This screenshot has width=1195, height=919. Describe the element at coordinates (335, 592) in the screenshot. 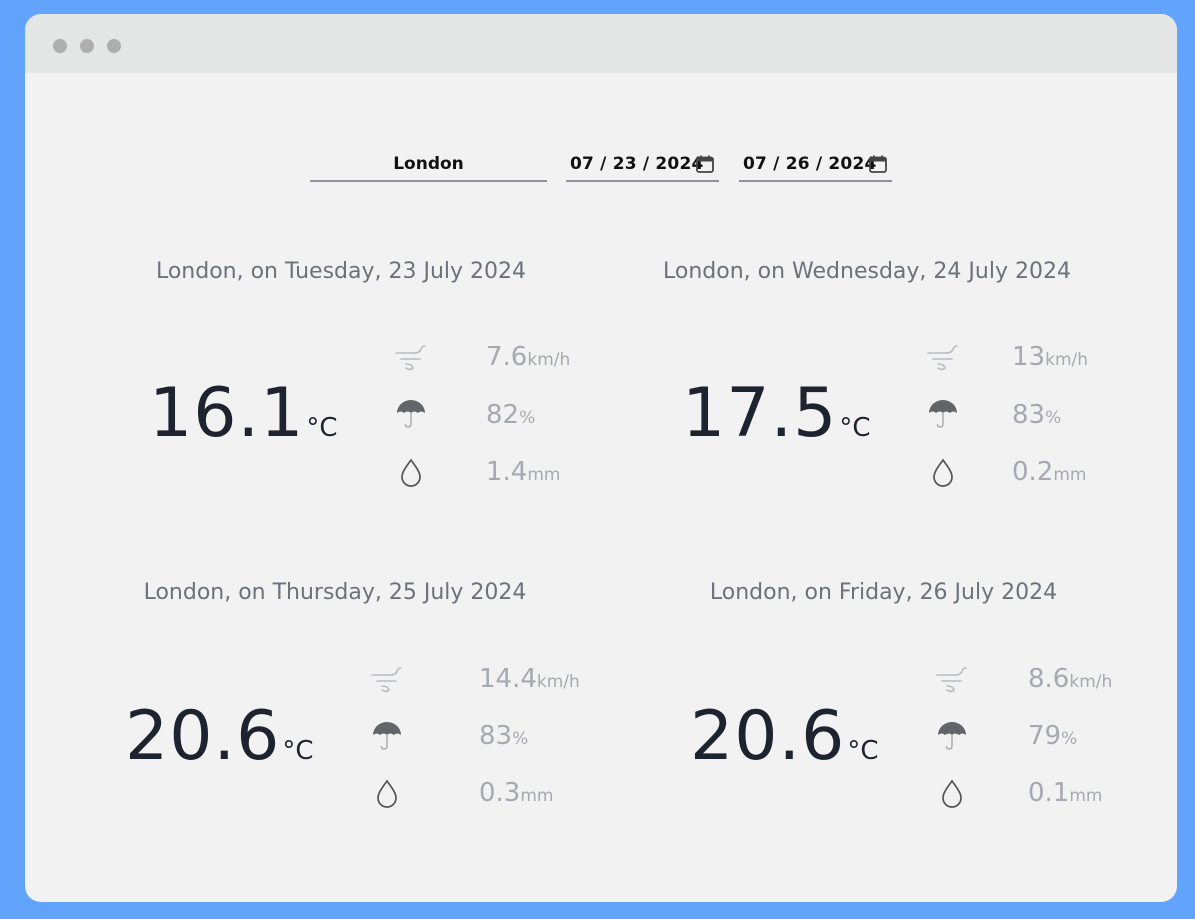

I see `card-title: London, on Thursday, 25 July 2024` at that location.